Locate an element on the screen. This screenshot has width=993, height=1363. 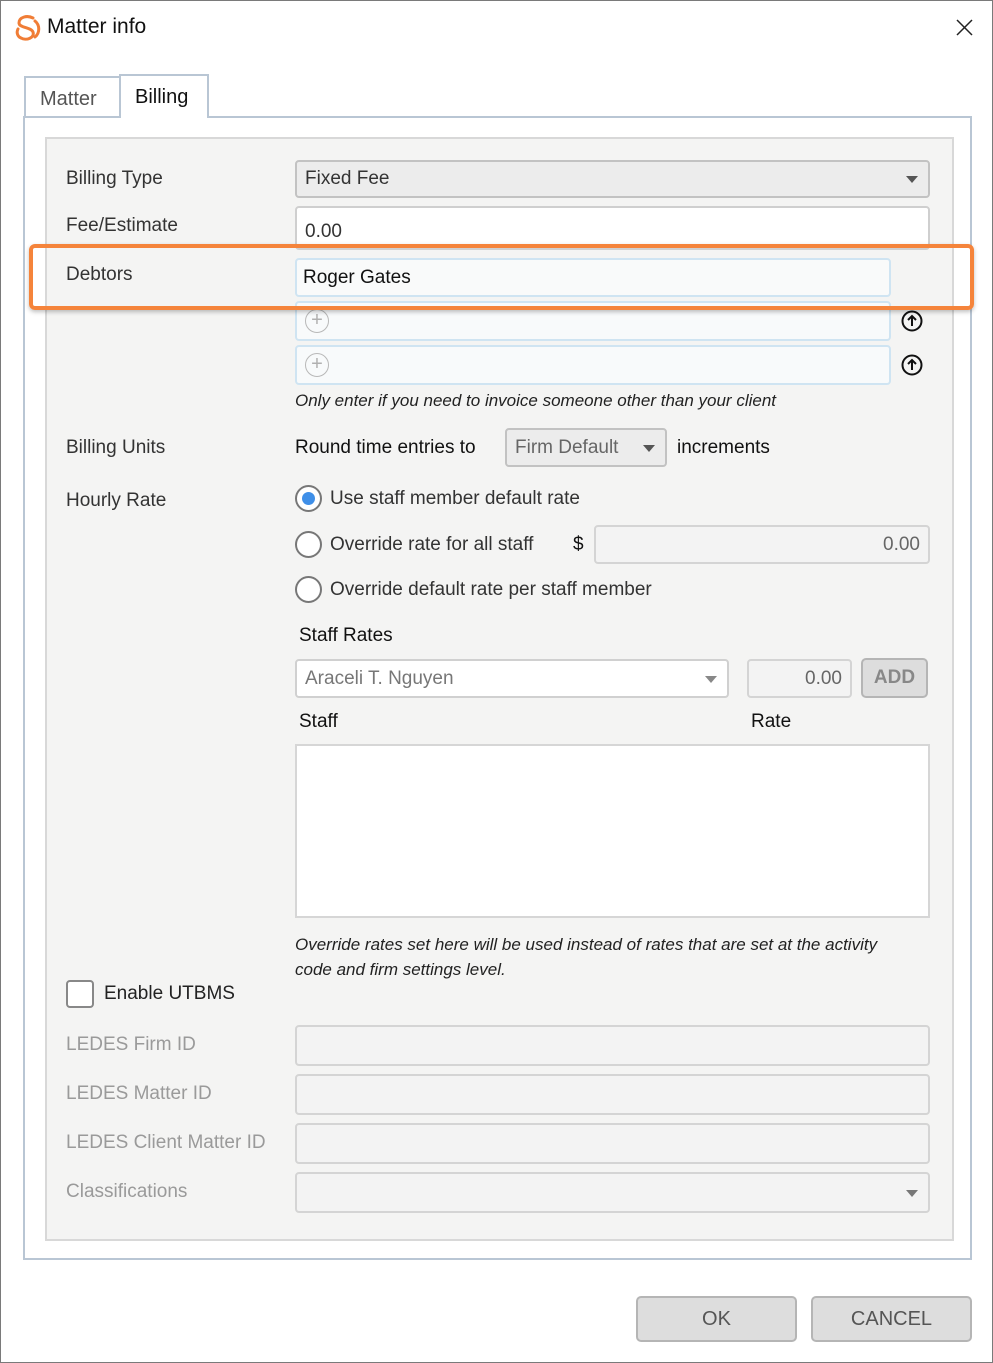
enable-utbms-checkbox is located at coordinates (80, 994).